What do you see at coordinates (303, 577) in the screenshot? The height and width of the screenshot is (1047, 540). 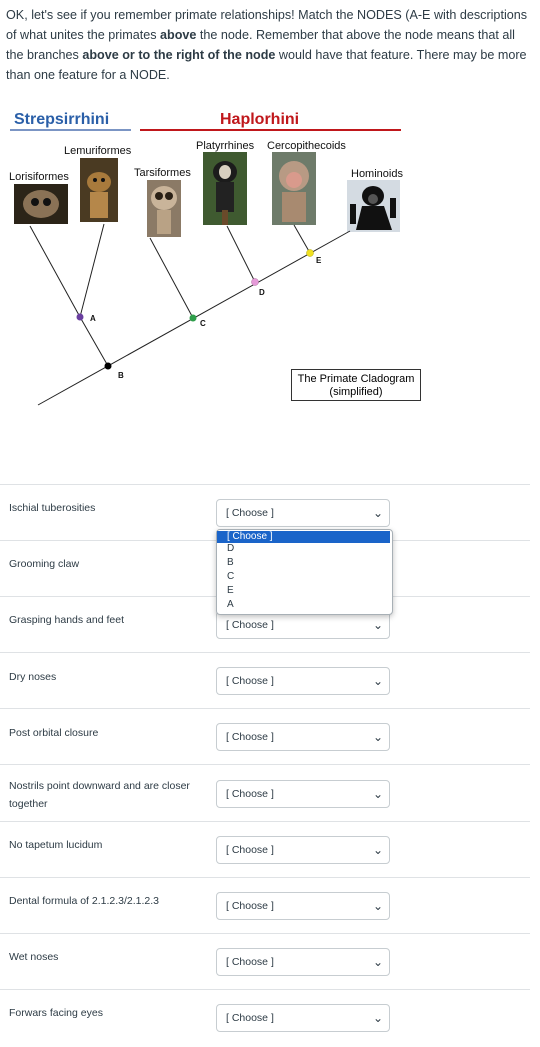 I see `dropdown-option: C` at bounding box center [303, 577].